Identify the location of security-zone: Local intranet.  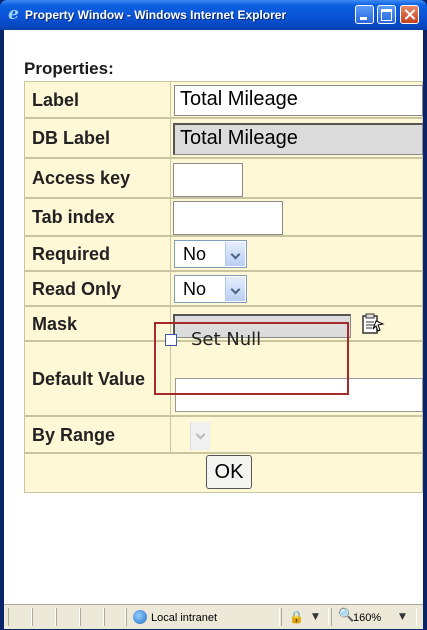
(184, 618).